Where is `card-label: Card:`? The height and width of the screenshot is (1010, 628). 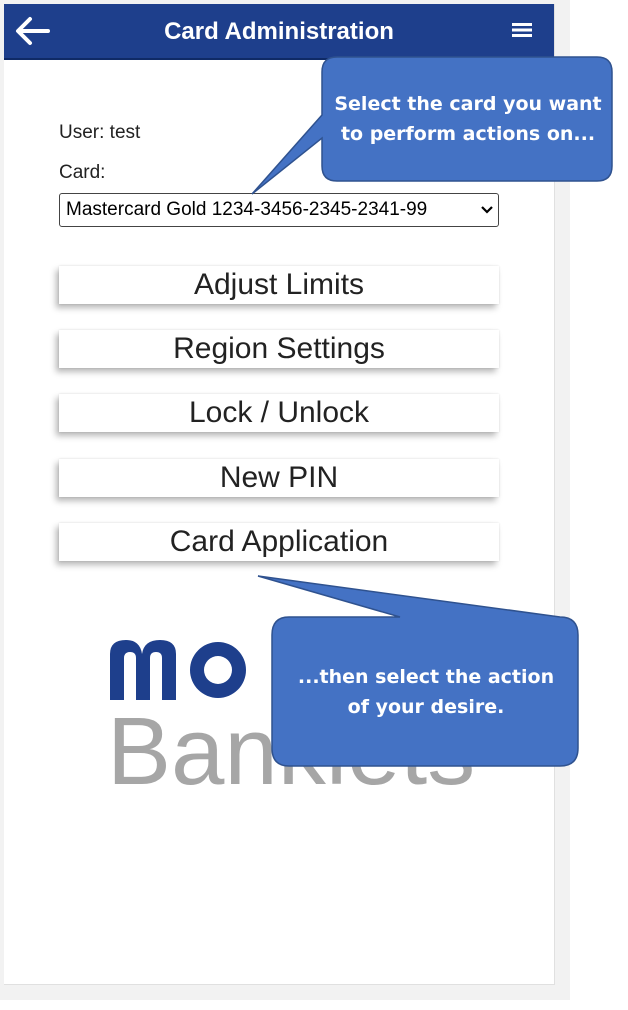
card-label: Card: is located at coordinates (82, 172).